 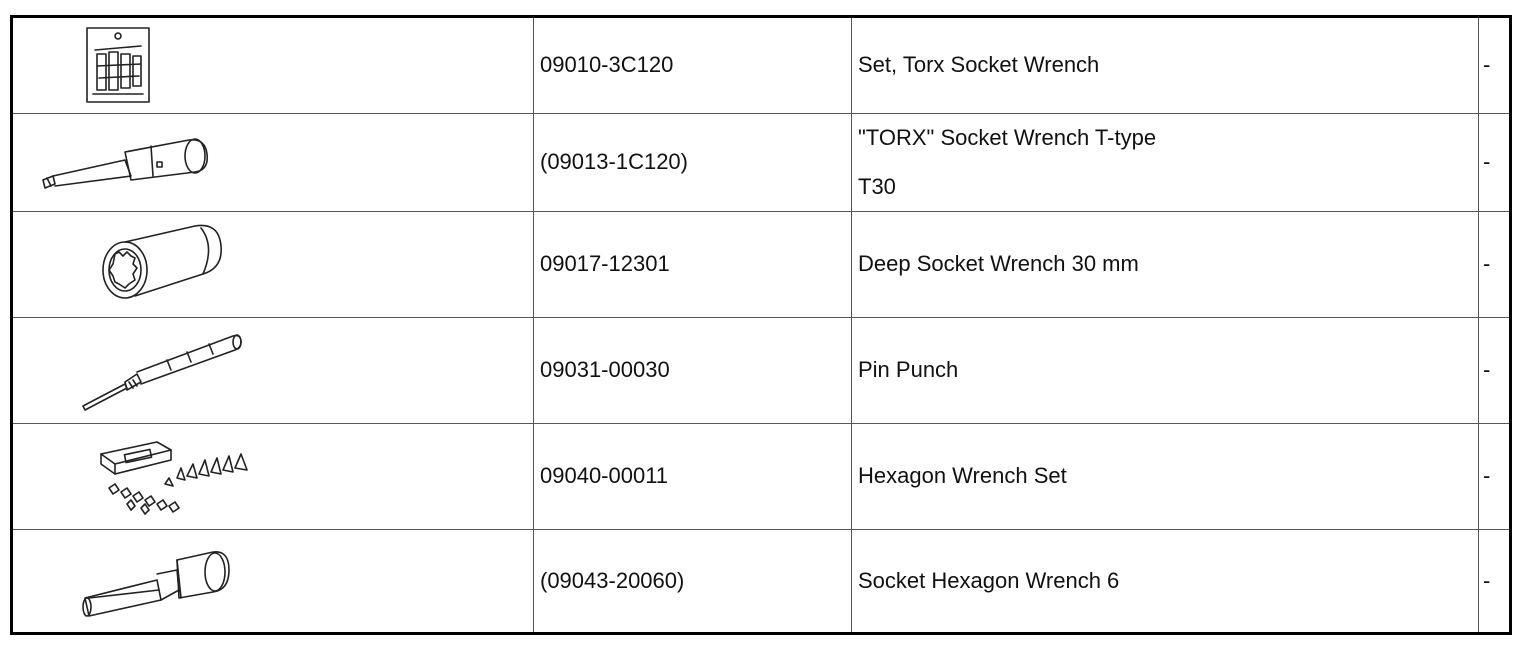 What do you see at coordinates (605, 370) in the screenshot?
I see `part-number: 09031-00030` at bounding box center [605, 370].